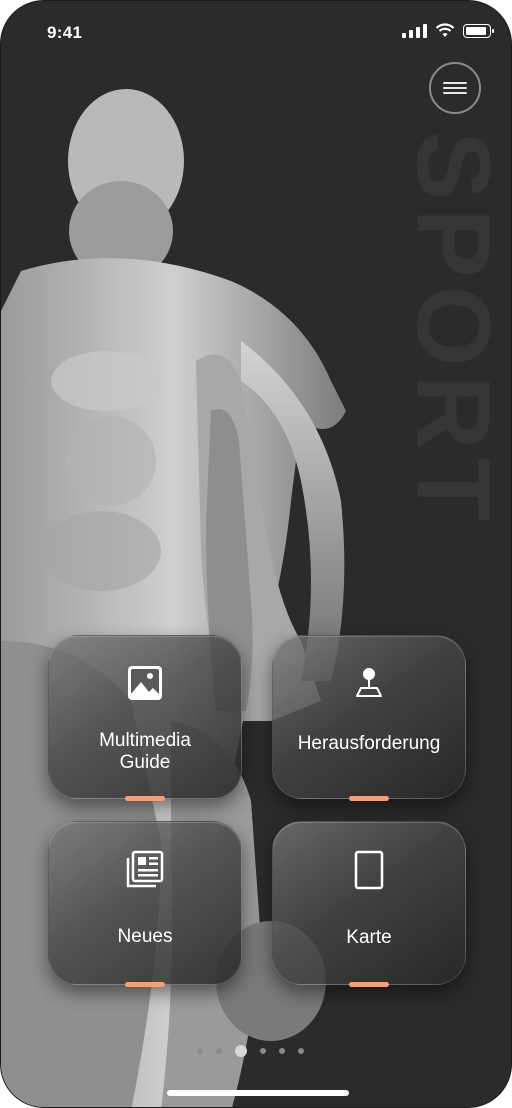 Image resolution: width=512 pixels, height=1108 pixels. I want to click on map-pin-icon, so click(369, 682).